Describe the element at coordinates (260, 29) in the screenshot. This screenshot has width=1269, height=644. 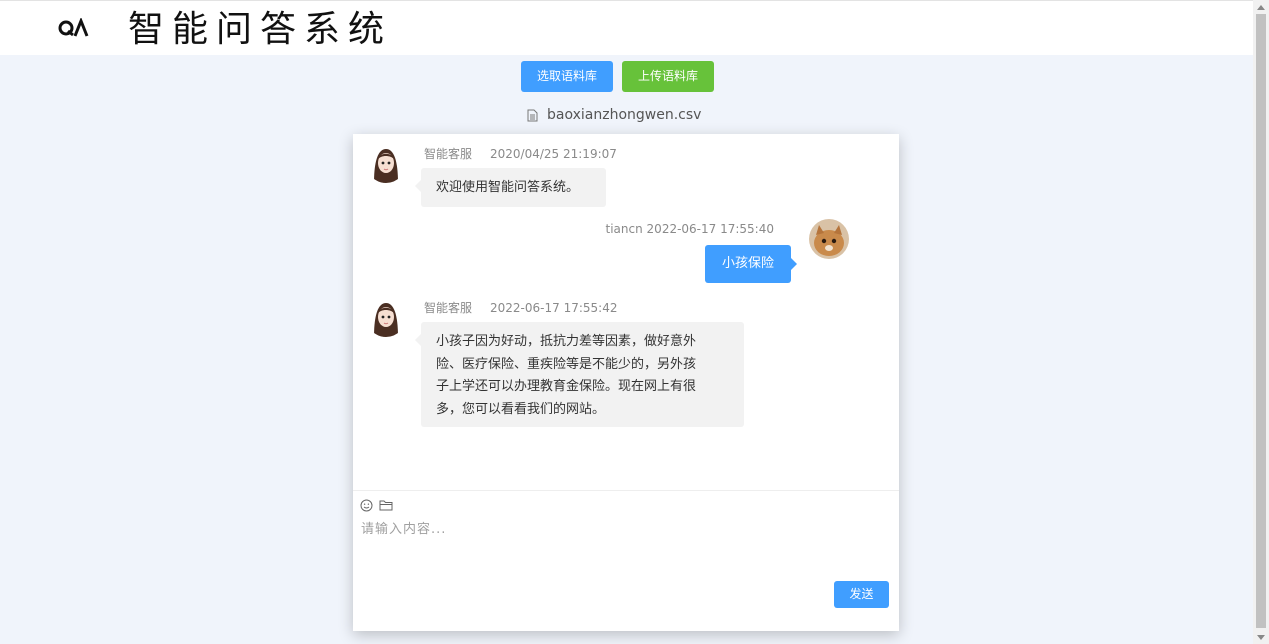
I see `page-title: 智能问答系统` at that location.